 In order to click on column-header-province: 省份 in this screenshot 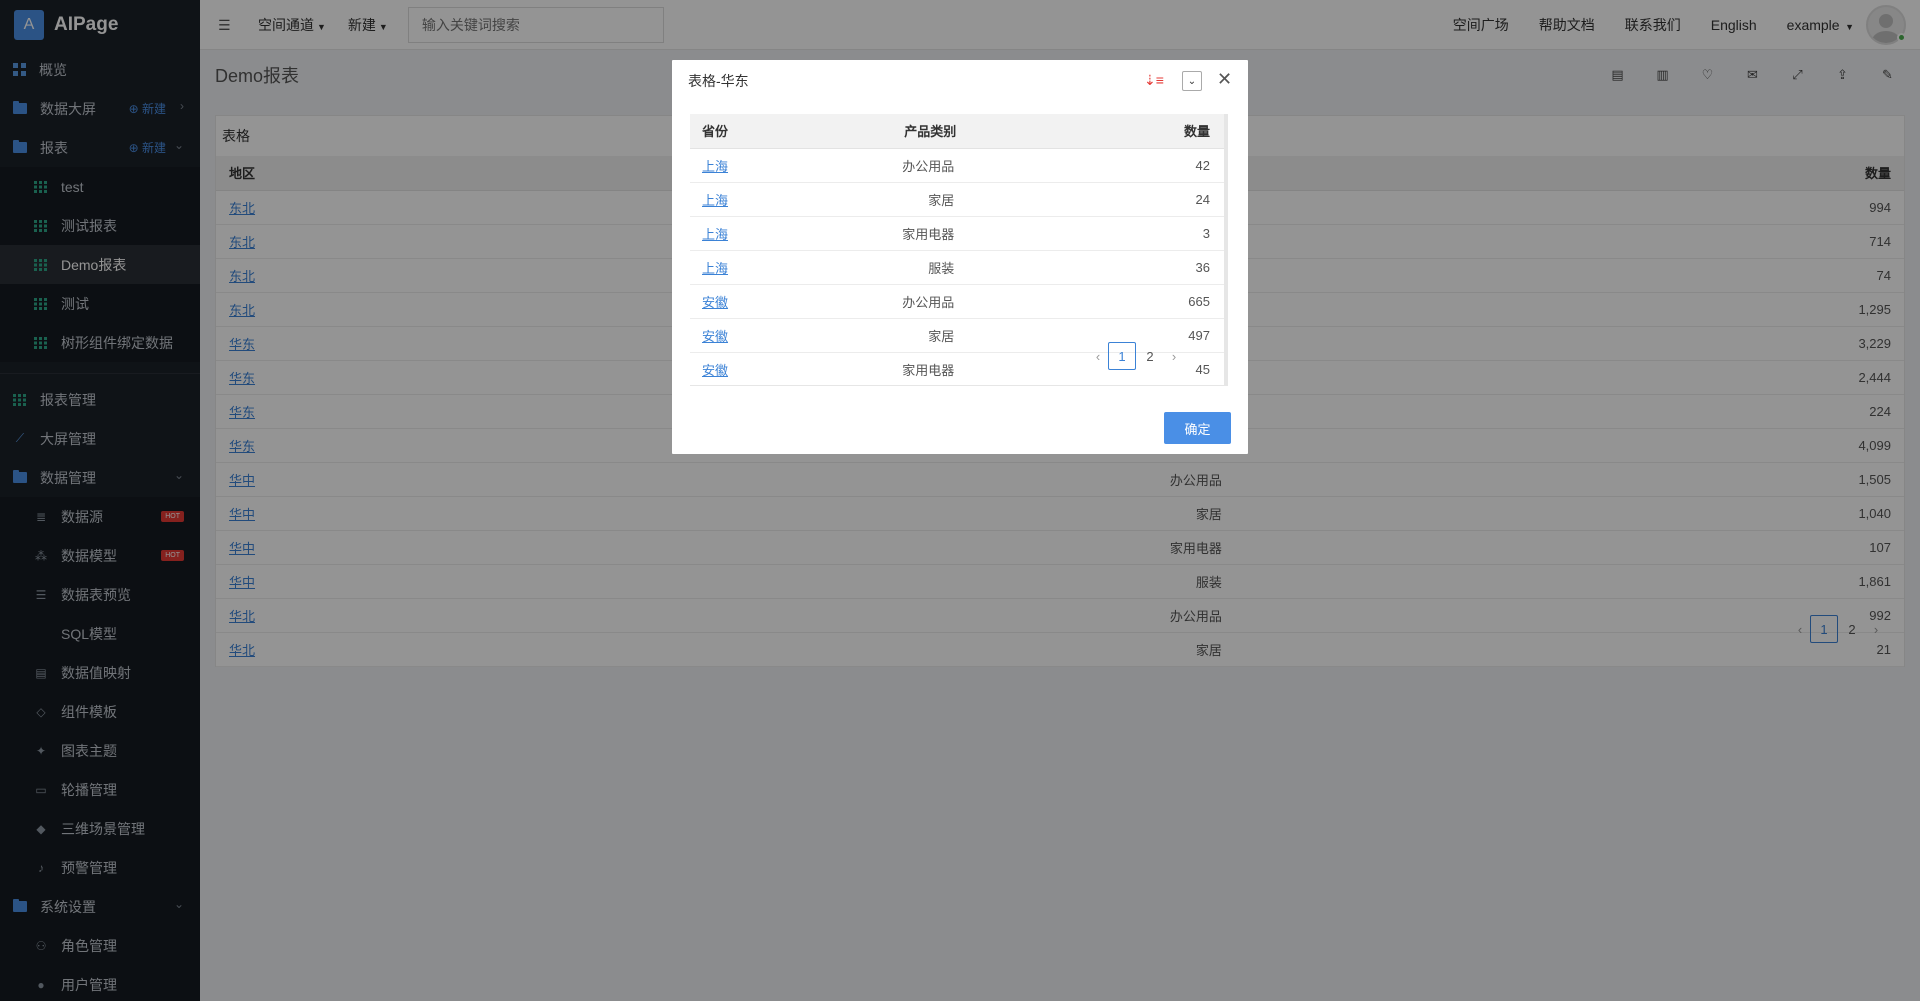, I will do `click(727, 131)`.